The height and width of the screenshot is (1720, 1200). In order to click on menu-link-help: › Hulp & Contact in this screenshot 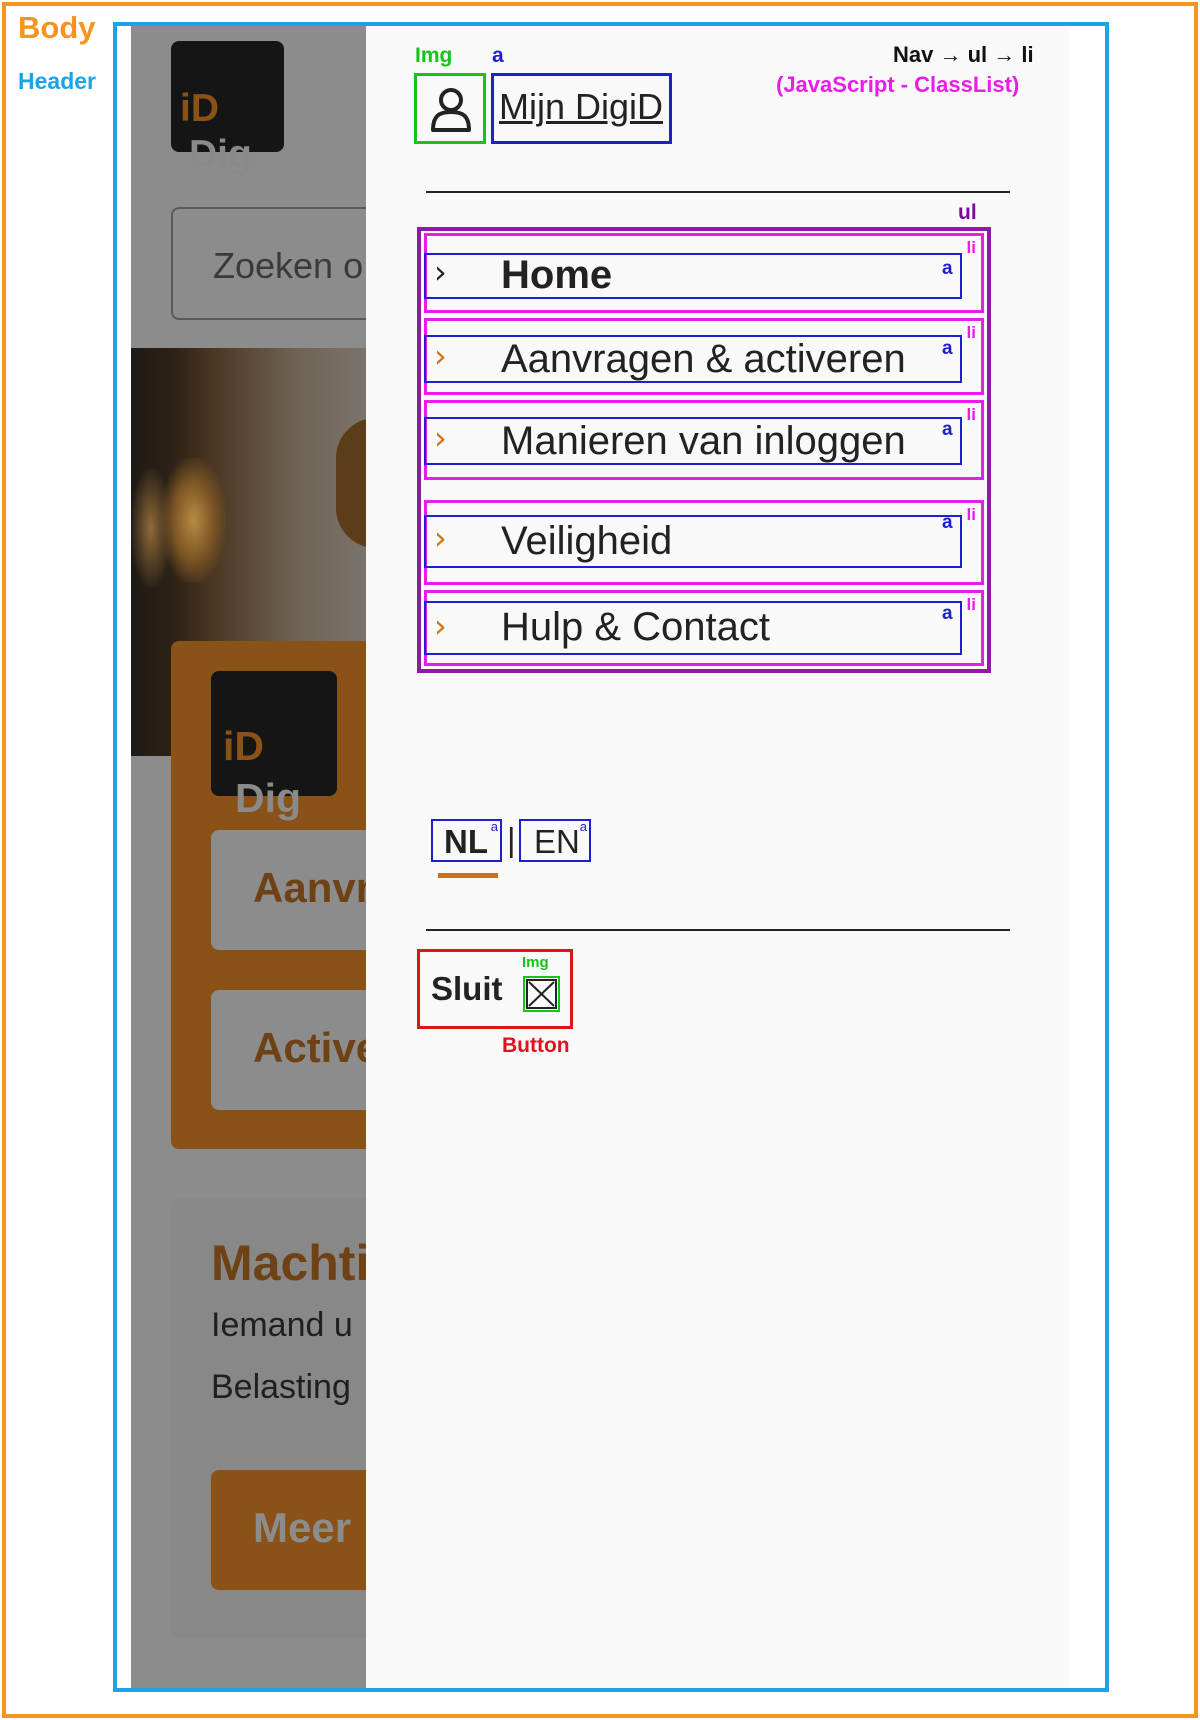, I will do `click(693, 628)`.